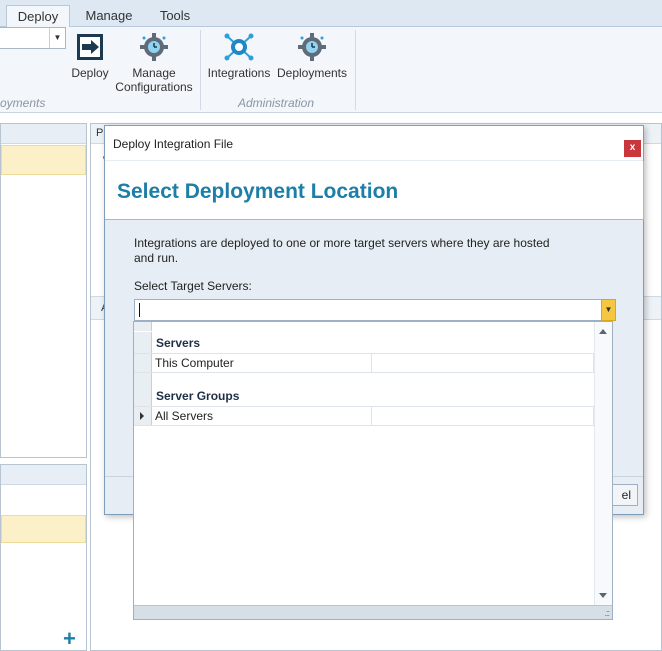  What do you see at coordinates (173, 144) in the screenshot?
I see `dialog-title: Deploy Integration File` at bounding box center [173, 144].